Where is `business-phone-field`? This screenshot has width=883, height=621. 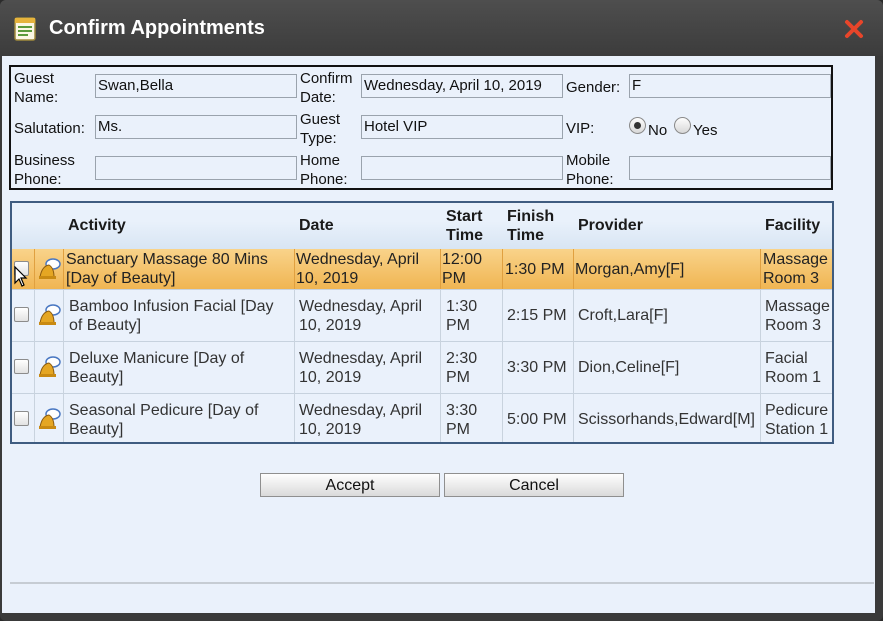 business-phone-field is located at coordinates (196, 168).